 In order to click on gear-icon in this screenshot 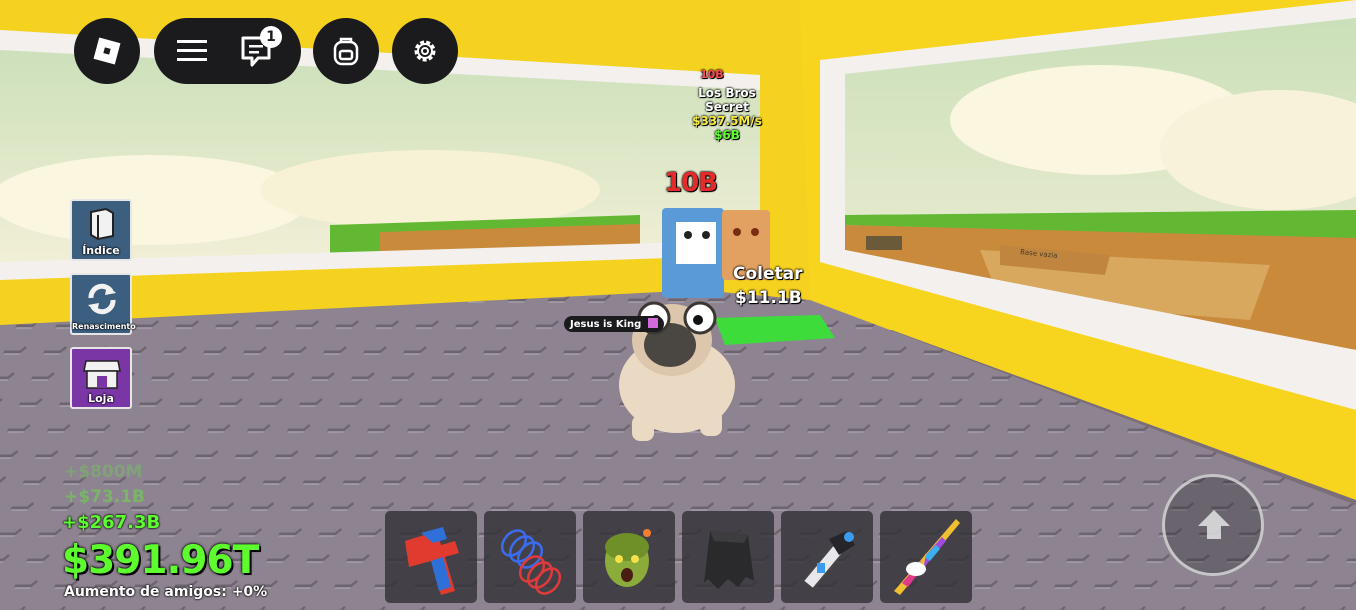, I will do `click(425, 51)`.